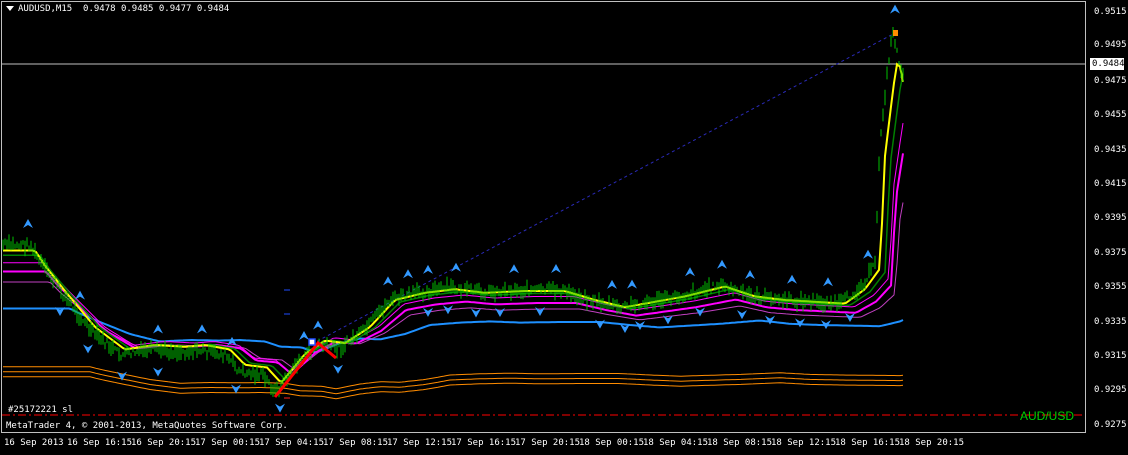 The width and height of the screenshot is (1128, 455). I want to click on time-label: 18 Sep 12:15, so click(804, 443).